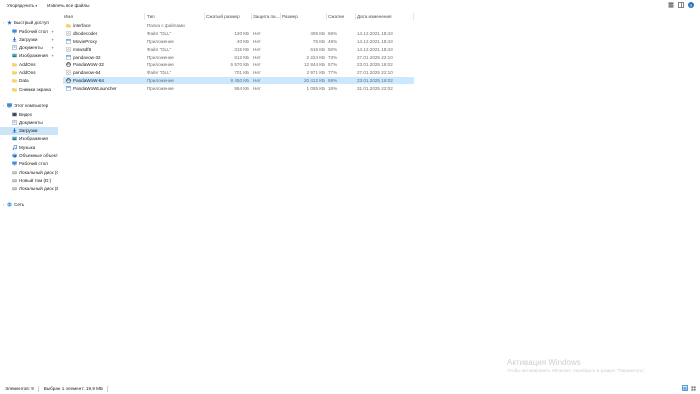 The height and width of the screenshot is (394, 700). What do you see at coordinates (671, 5) in the screenshot?
I see `change-view-icon` at bounding box center [671, 5].